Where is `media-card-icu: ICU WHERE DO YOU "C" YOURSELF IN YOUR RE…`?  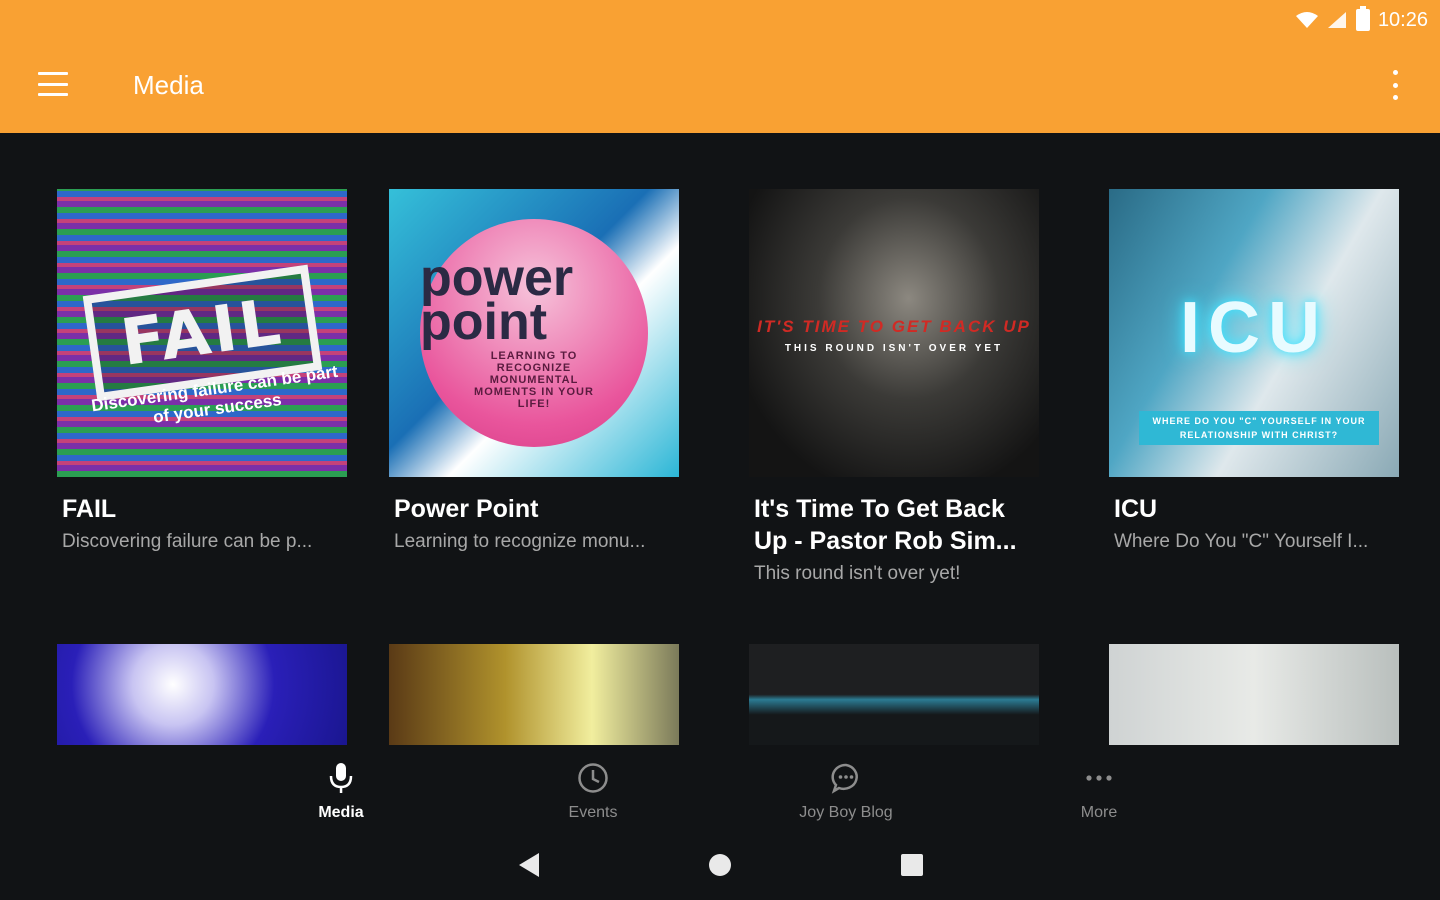
media-card-icu: ICU WHERE DO YOU "C" YOURSELF IN YOUR RE… is located at coordinates (1254, 372).